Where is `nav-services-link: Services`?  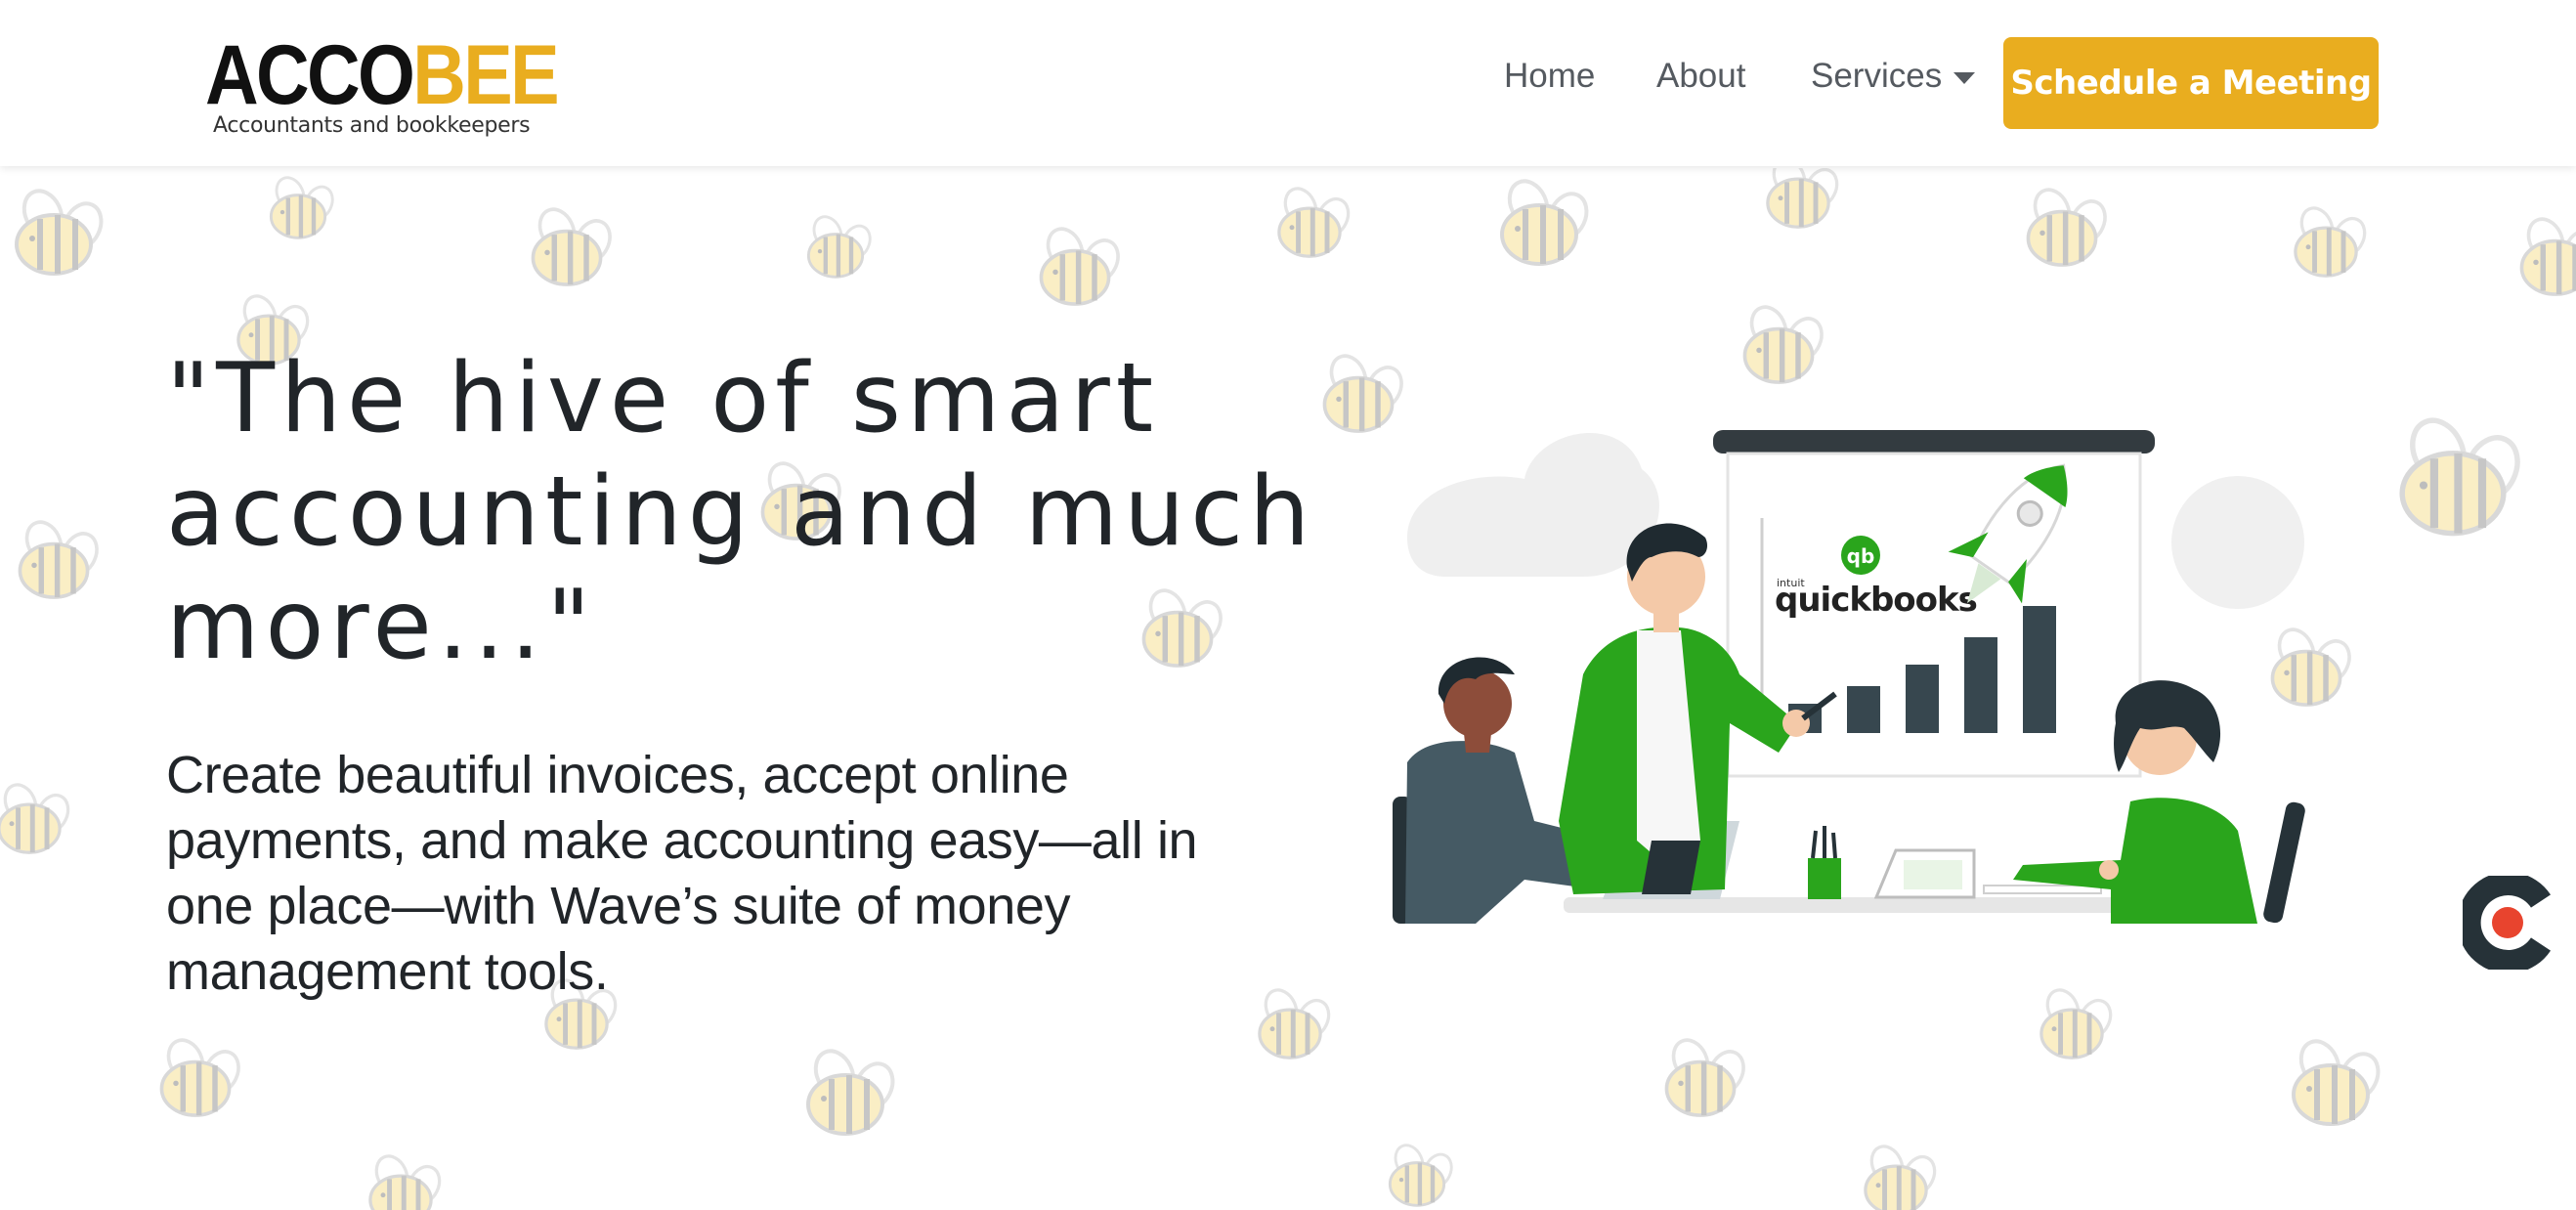
nav-services-link: Services is located at coordinates (1877, 76).